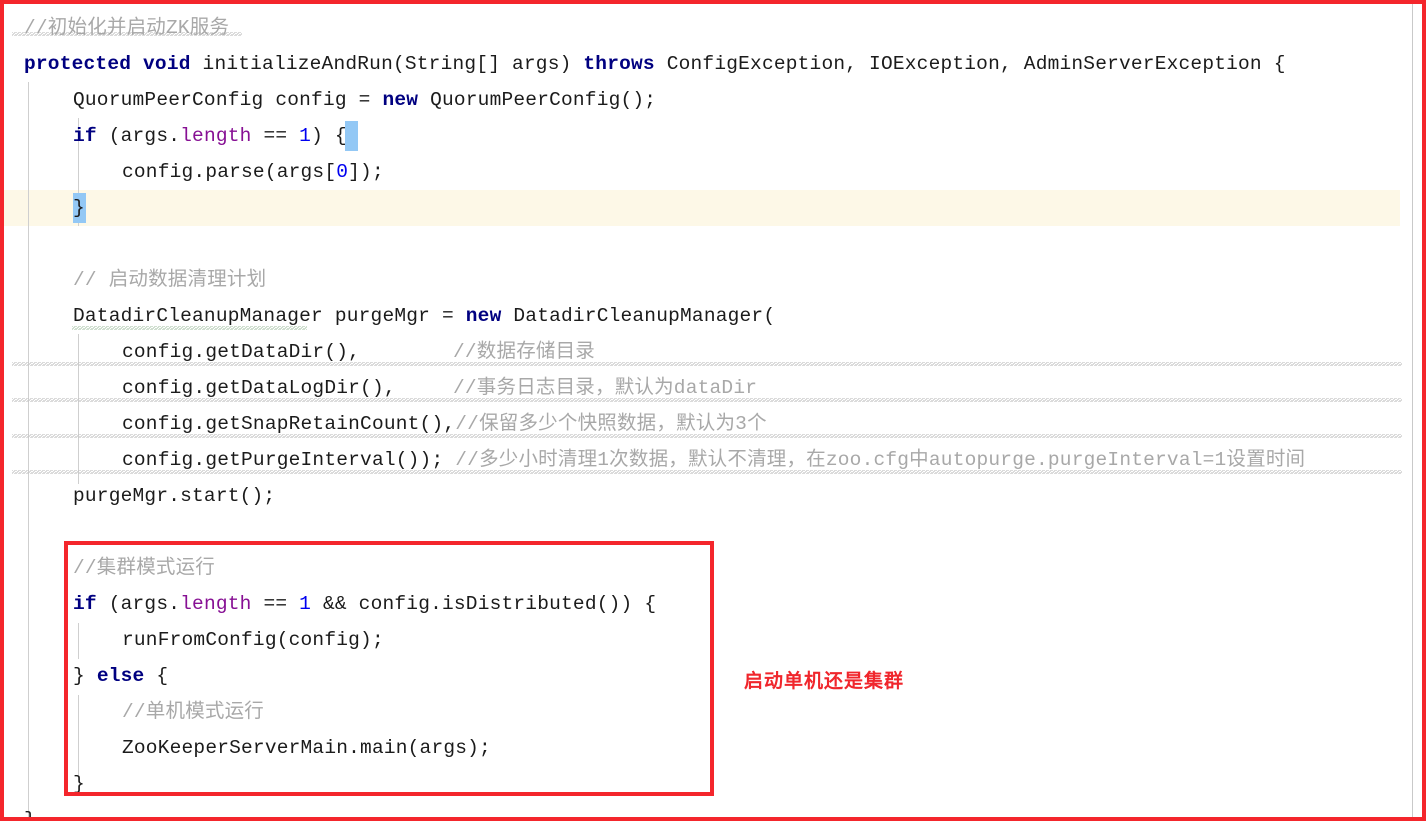 The width and height of the screenshot is (1426, 821). What do you see at coordinates (120, 676) in the screenshot?
I see `keyword-else: else` at bounding box center [120, 676].